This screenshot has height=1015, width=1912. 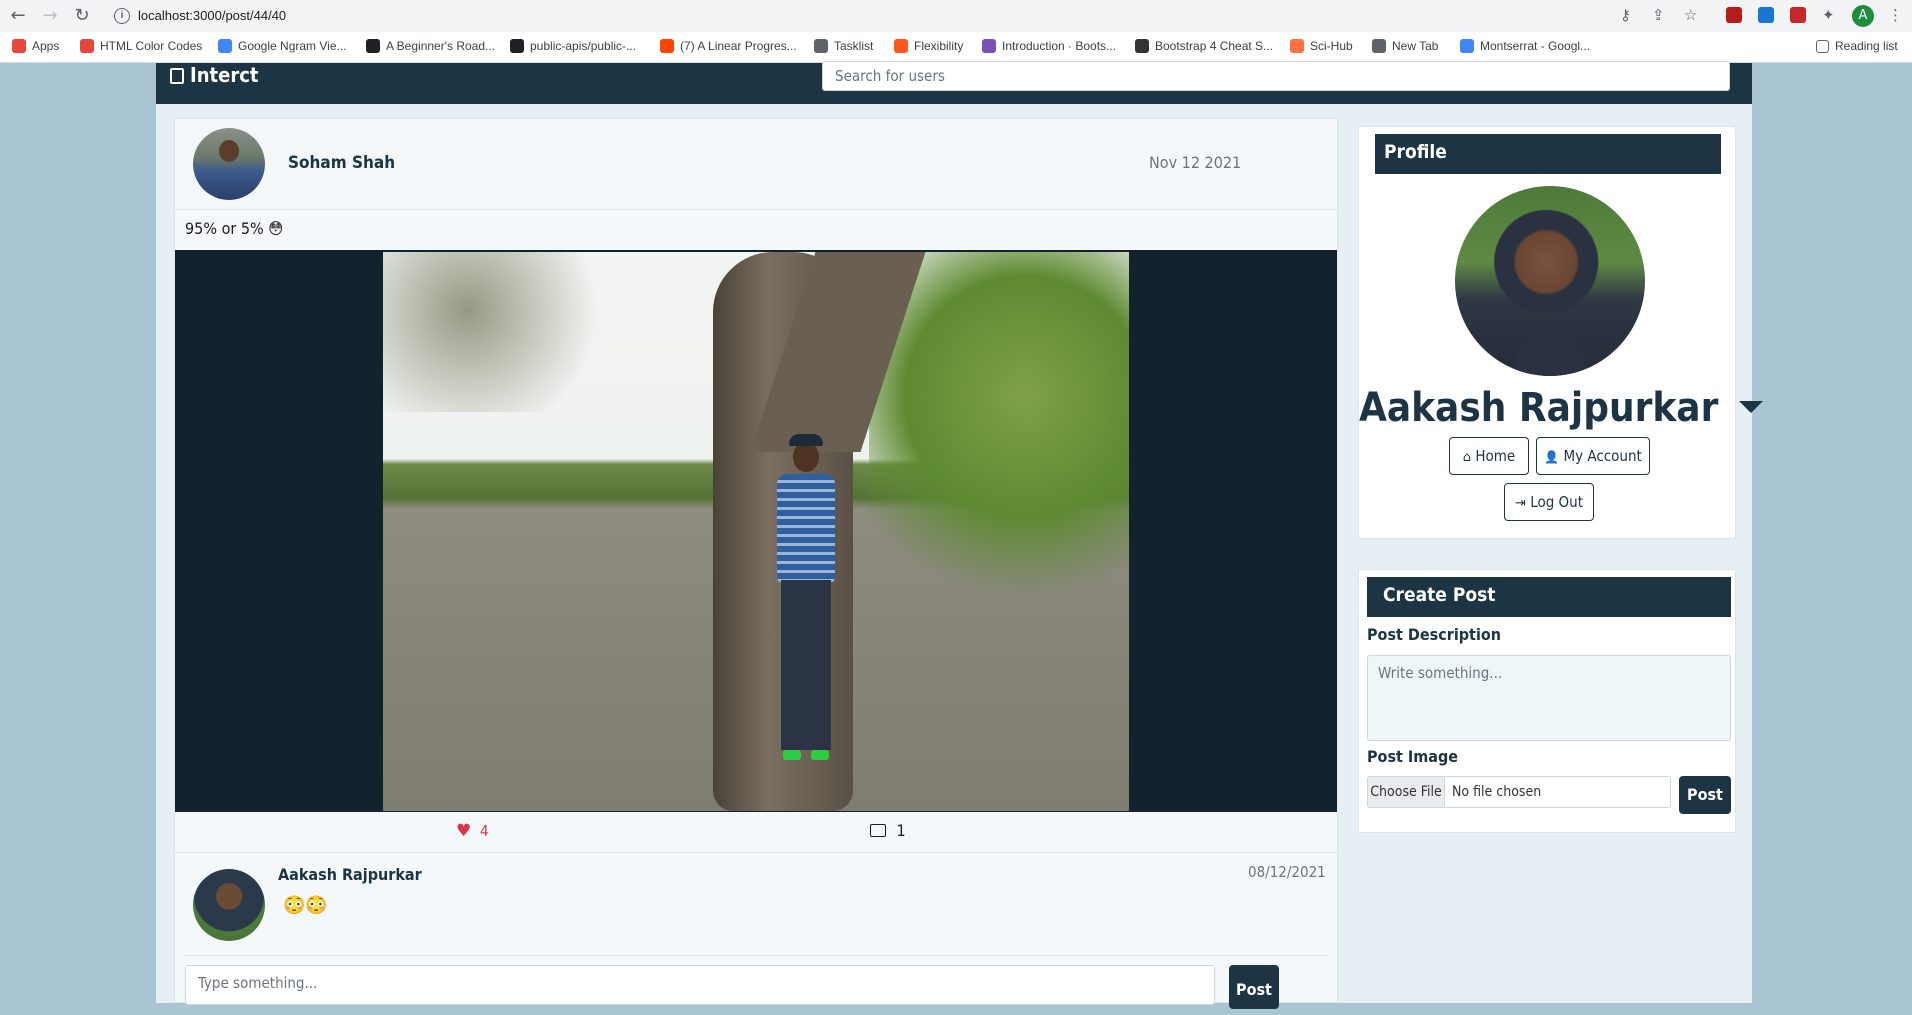 I want to click on bookmark-item: HTML Color Codes, so click(x=141, y=46).